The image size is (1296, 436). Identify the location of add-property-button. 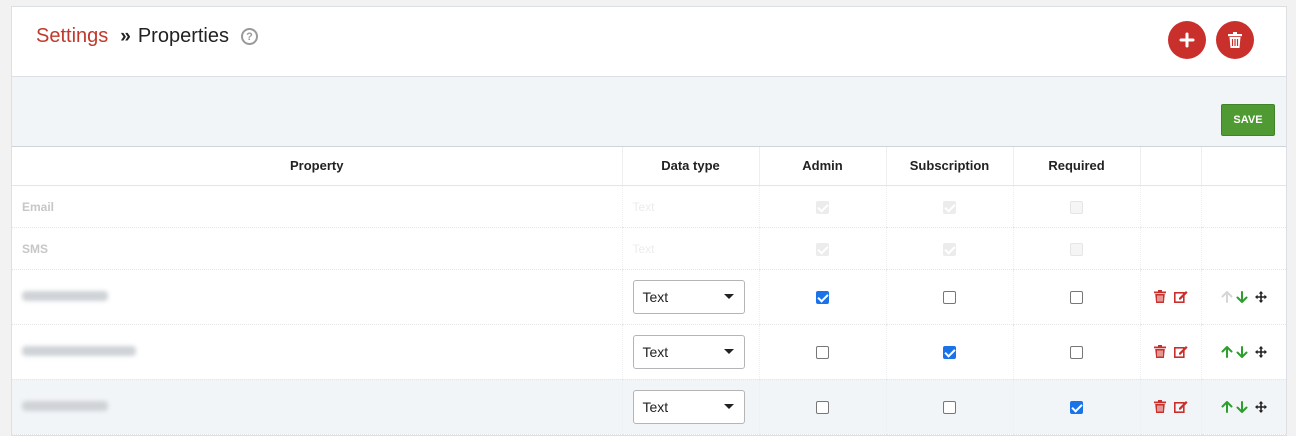
(1187, 40).